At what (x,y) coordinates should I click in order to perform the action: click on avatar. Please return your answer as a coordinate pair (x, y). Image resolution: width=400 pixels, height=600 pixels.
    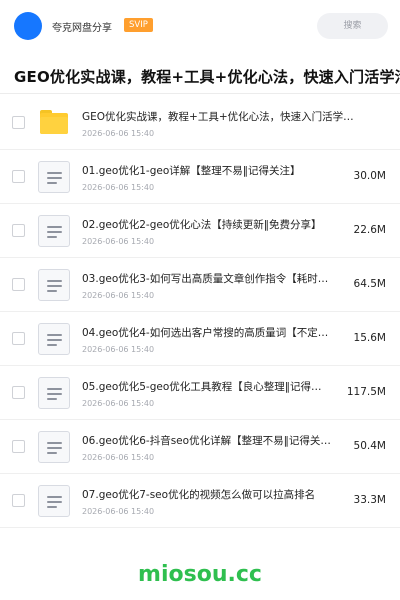
    Looking at the image, I should click on (28, 26).